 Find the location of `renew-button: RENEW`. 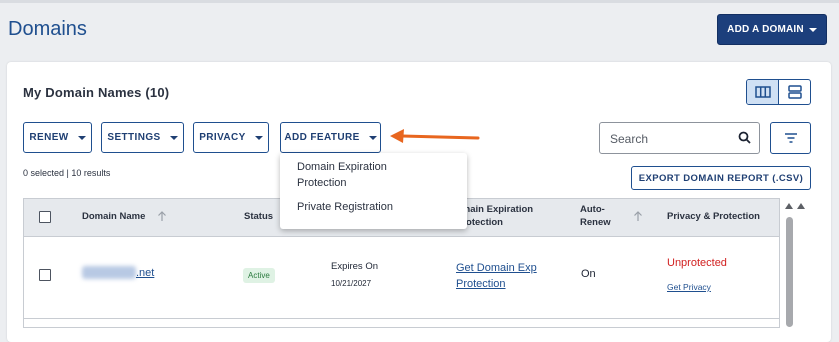

renew-button: RENEW is located at coordinates (57, 137).